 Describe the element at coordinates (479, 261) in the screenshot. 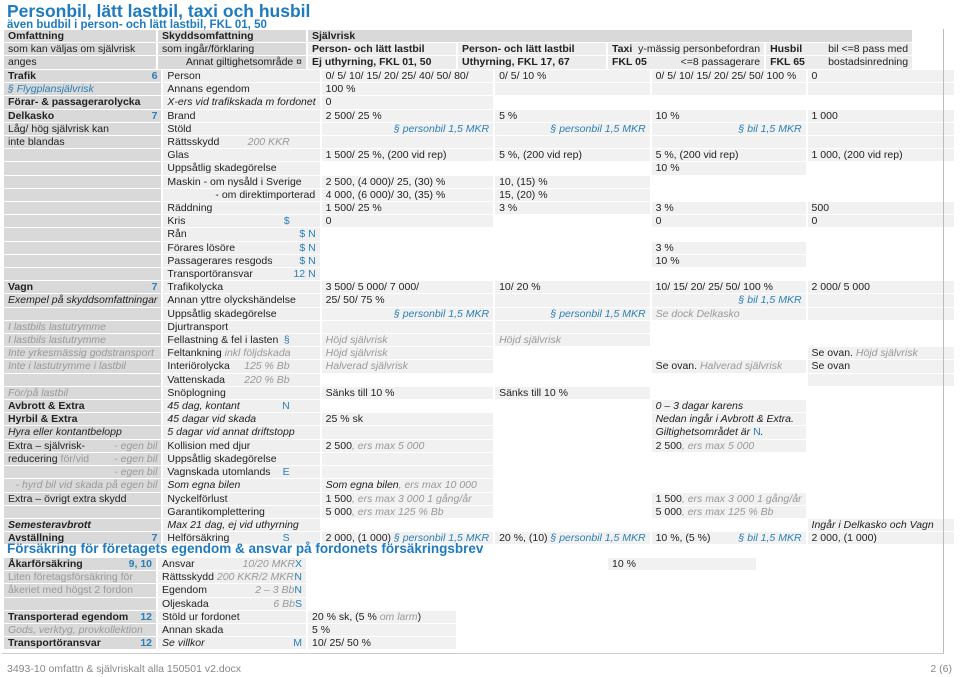

I see `table-row: Passagerares resgods $ N 10 %` at that location.